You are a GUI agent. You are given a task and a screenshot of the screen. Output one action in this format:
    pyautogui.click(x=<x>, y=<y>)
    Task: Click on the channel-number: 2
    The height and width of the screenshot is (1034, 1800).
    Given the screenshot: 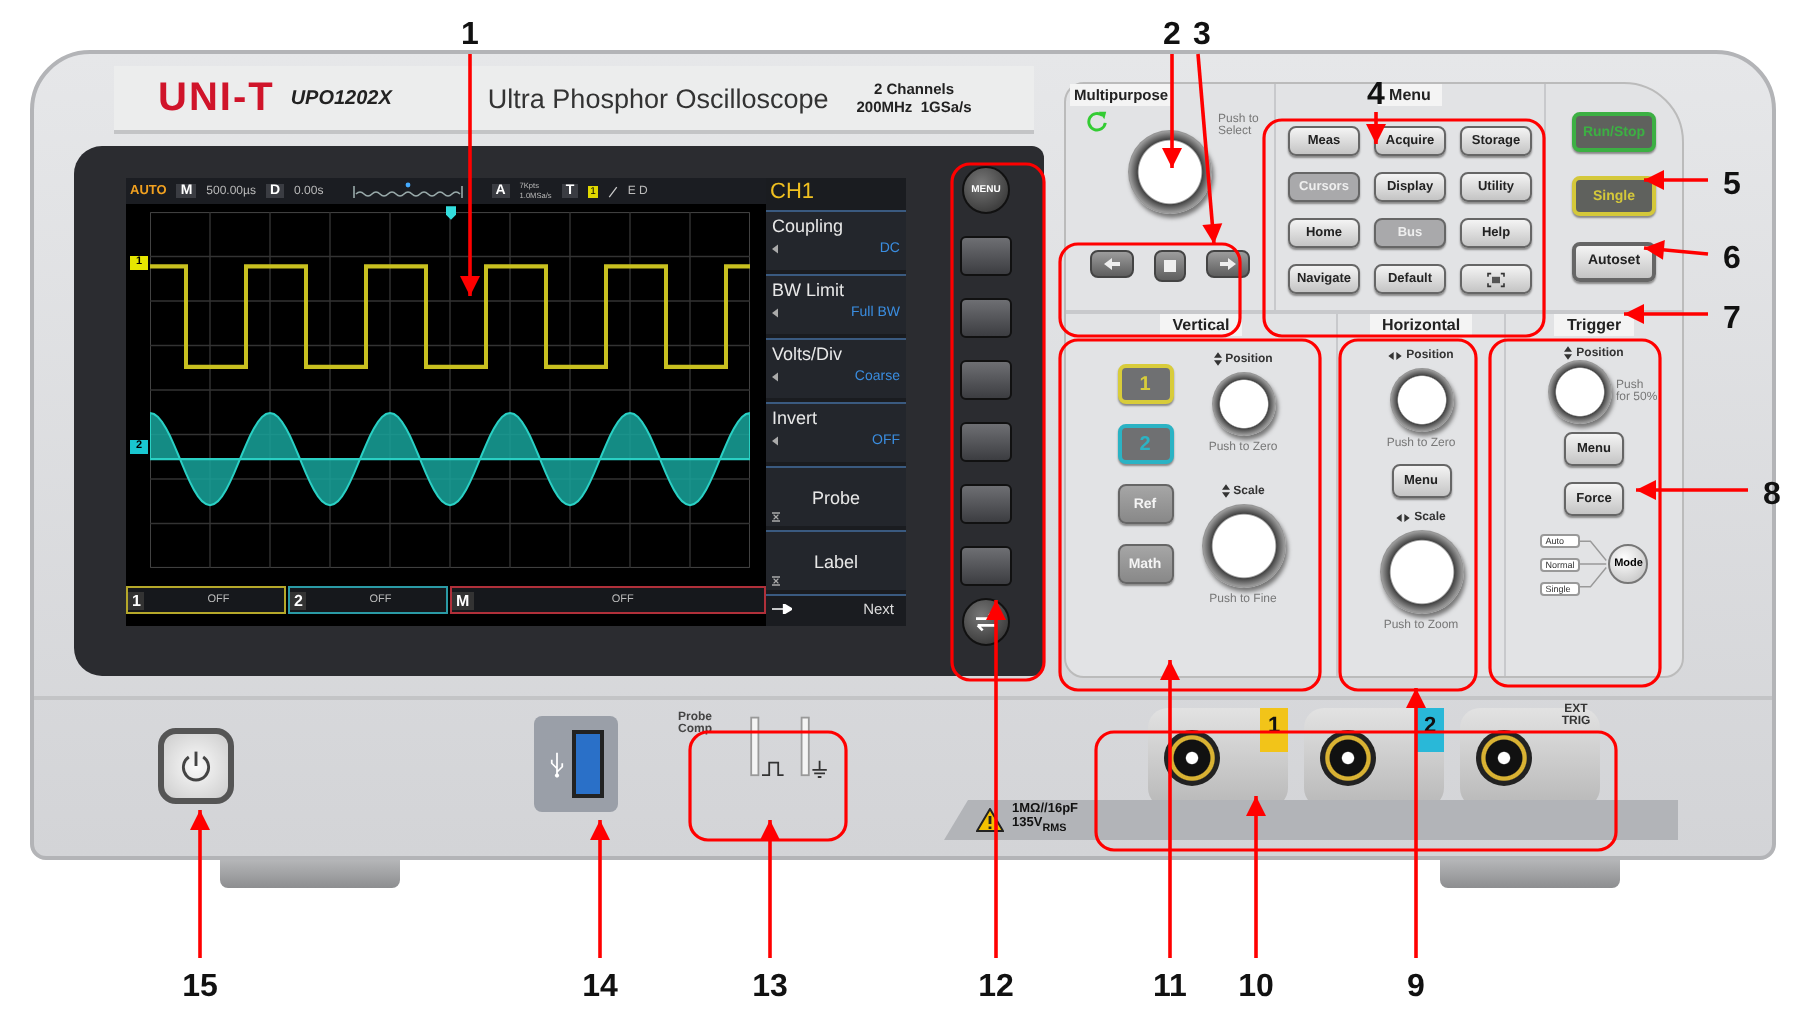 What is the action you would take?
    pyautogui.click(x=298, y=600)
    